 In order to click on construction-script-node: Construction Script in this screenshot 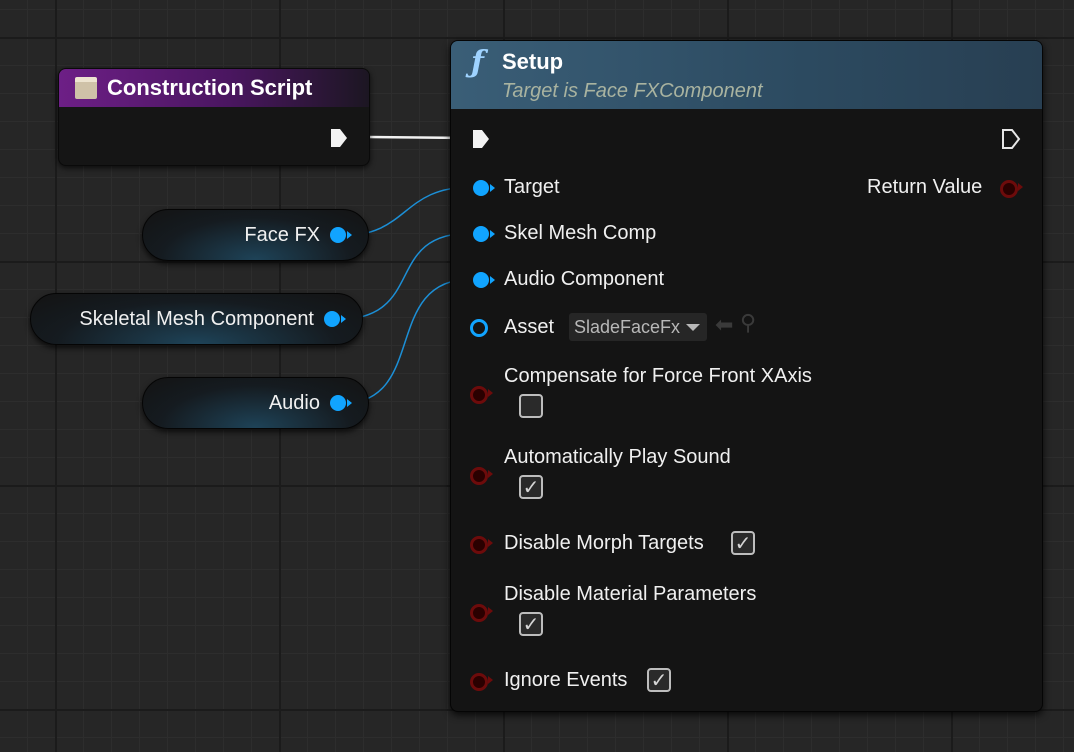, I will do `click(214, 117)`.